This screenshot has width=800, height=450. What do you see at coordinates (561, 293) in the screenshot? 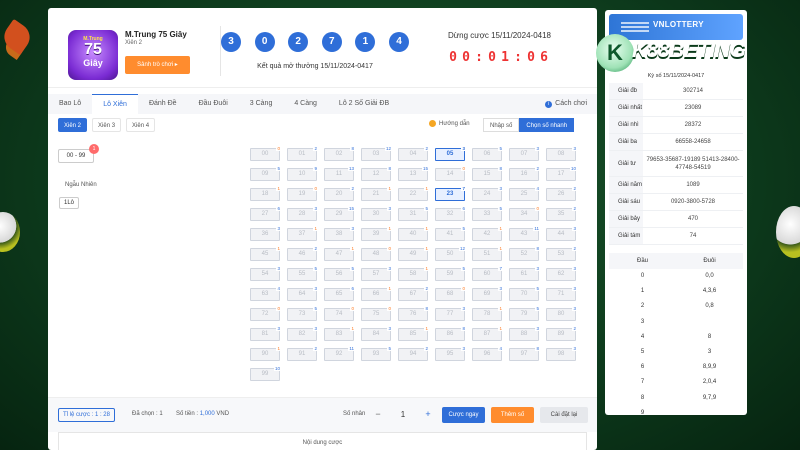
I see `number-cell: 71 3` at bounding box center [561, 293].